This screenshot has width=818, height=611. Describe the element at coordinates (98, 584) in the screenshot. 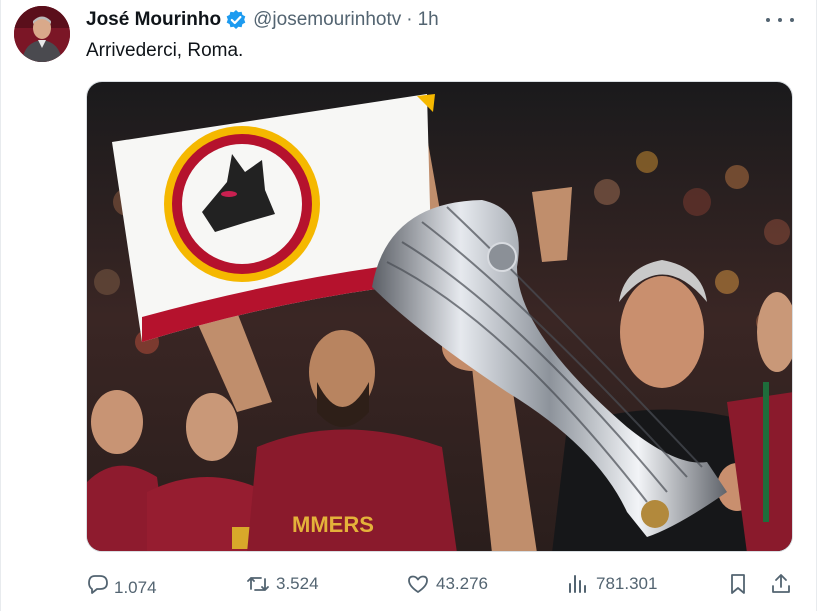

I see `reply-icon` at that location.